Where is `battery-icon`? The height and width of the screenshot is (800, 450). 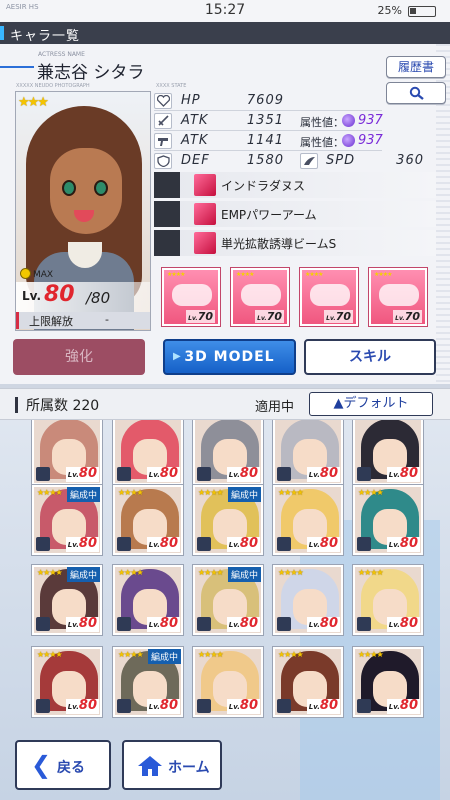
battery-icon is located at coordinates (422, 11).